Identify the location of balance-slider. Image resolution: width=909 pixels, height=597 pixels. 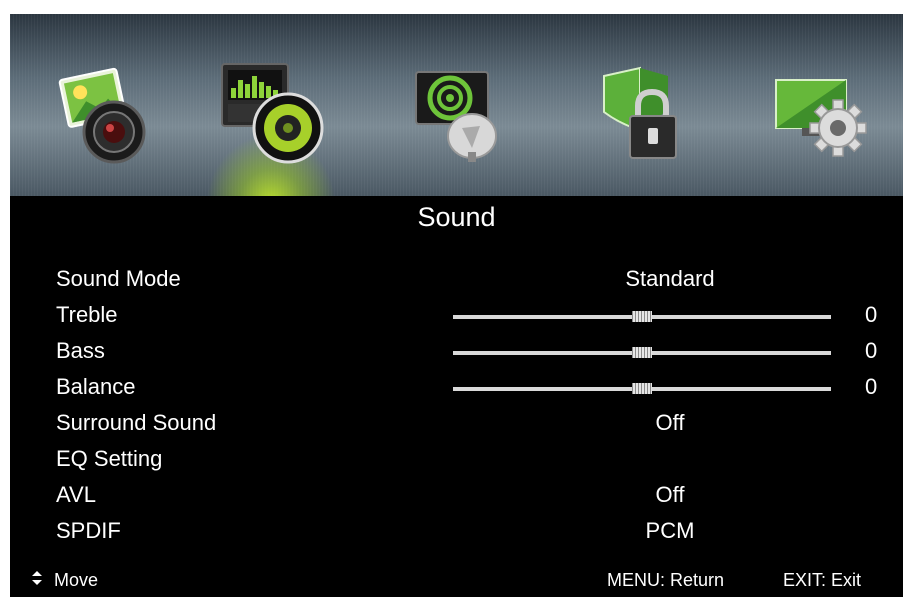
(642, 388).